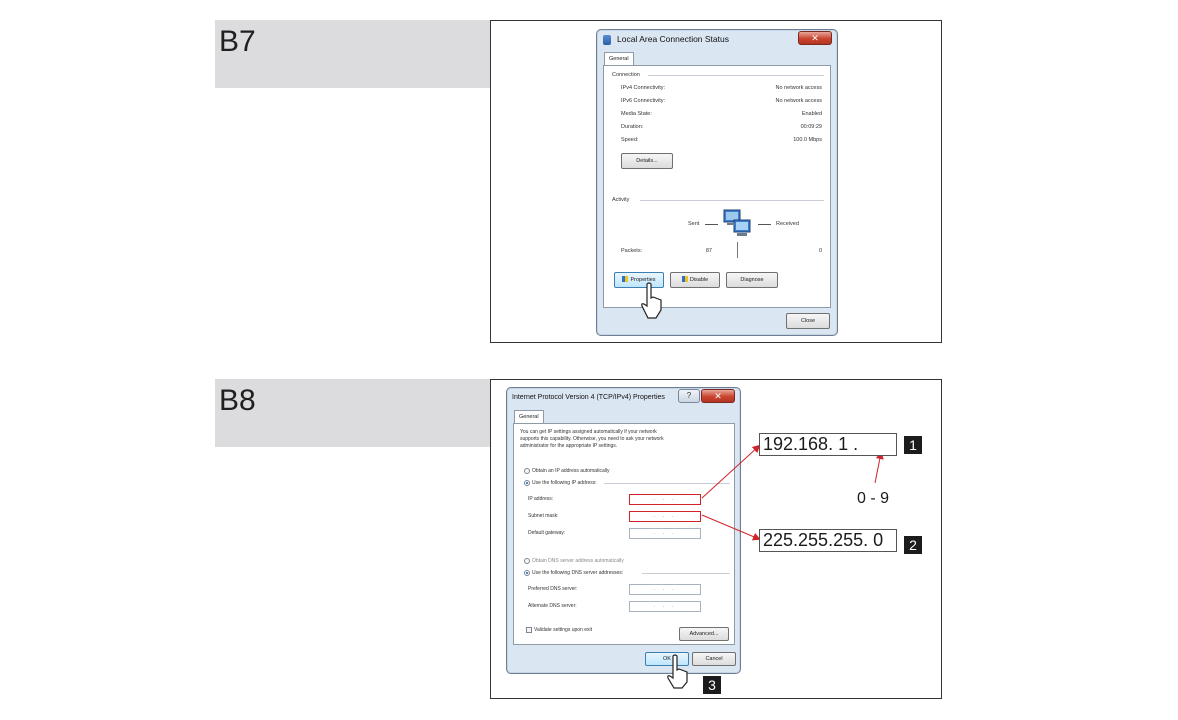  Describe the element at coordinates (823, 540) in the screenshot. I see `subnet-mask-callout-value: 225.255.255. 0` at that location.